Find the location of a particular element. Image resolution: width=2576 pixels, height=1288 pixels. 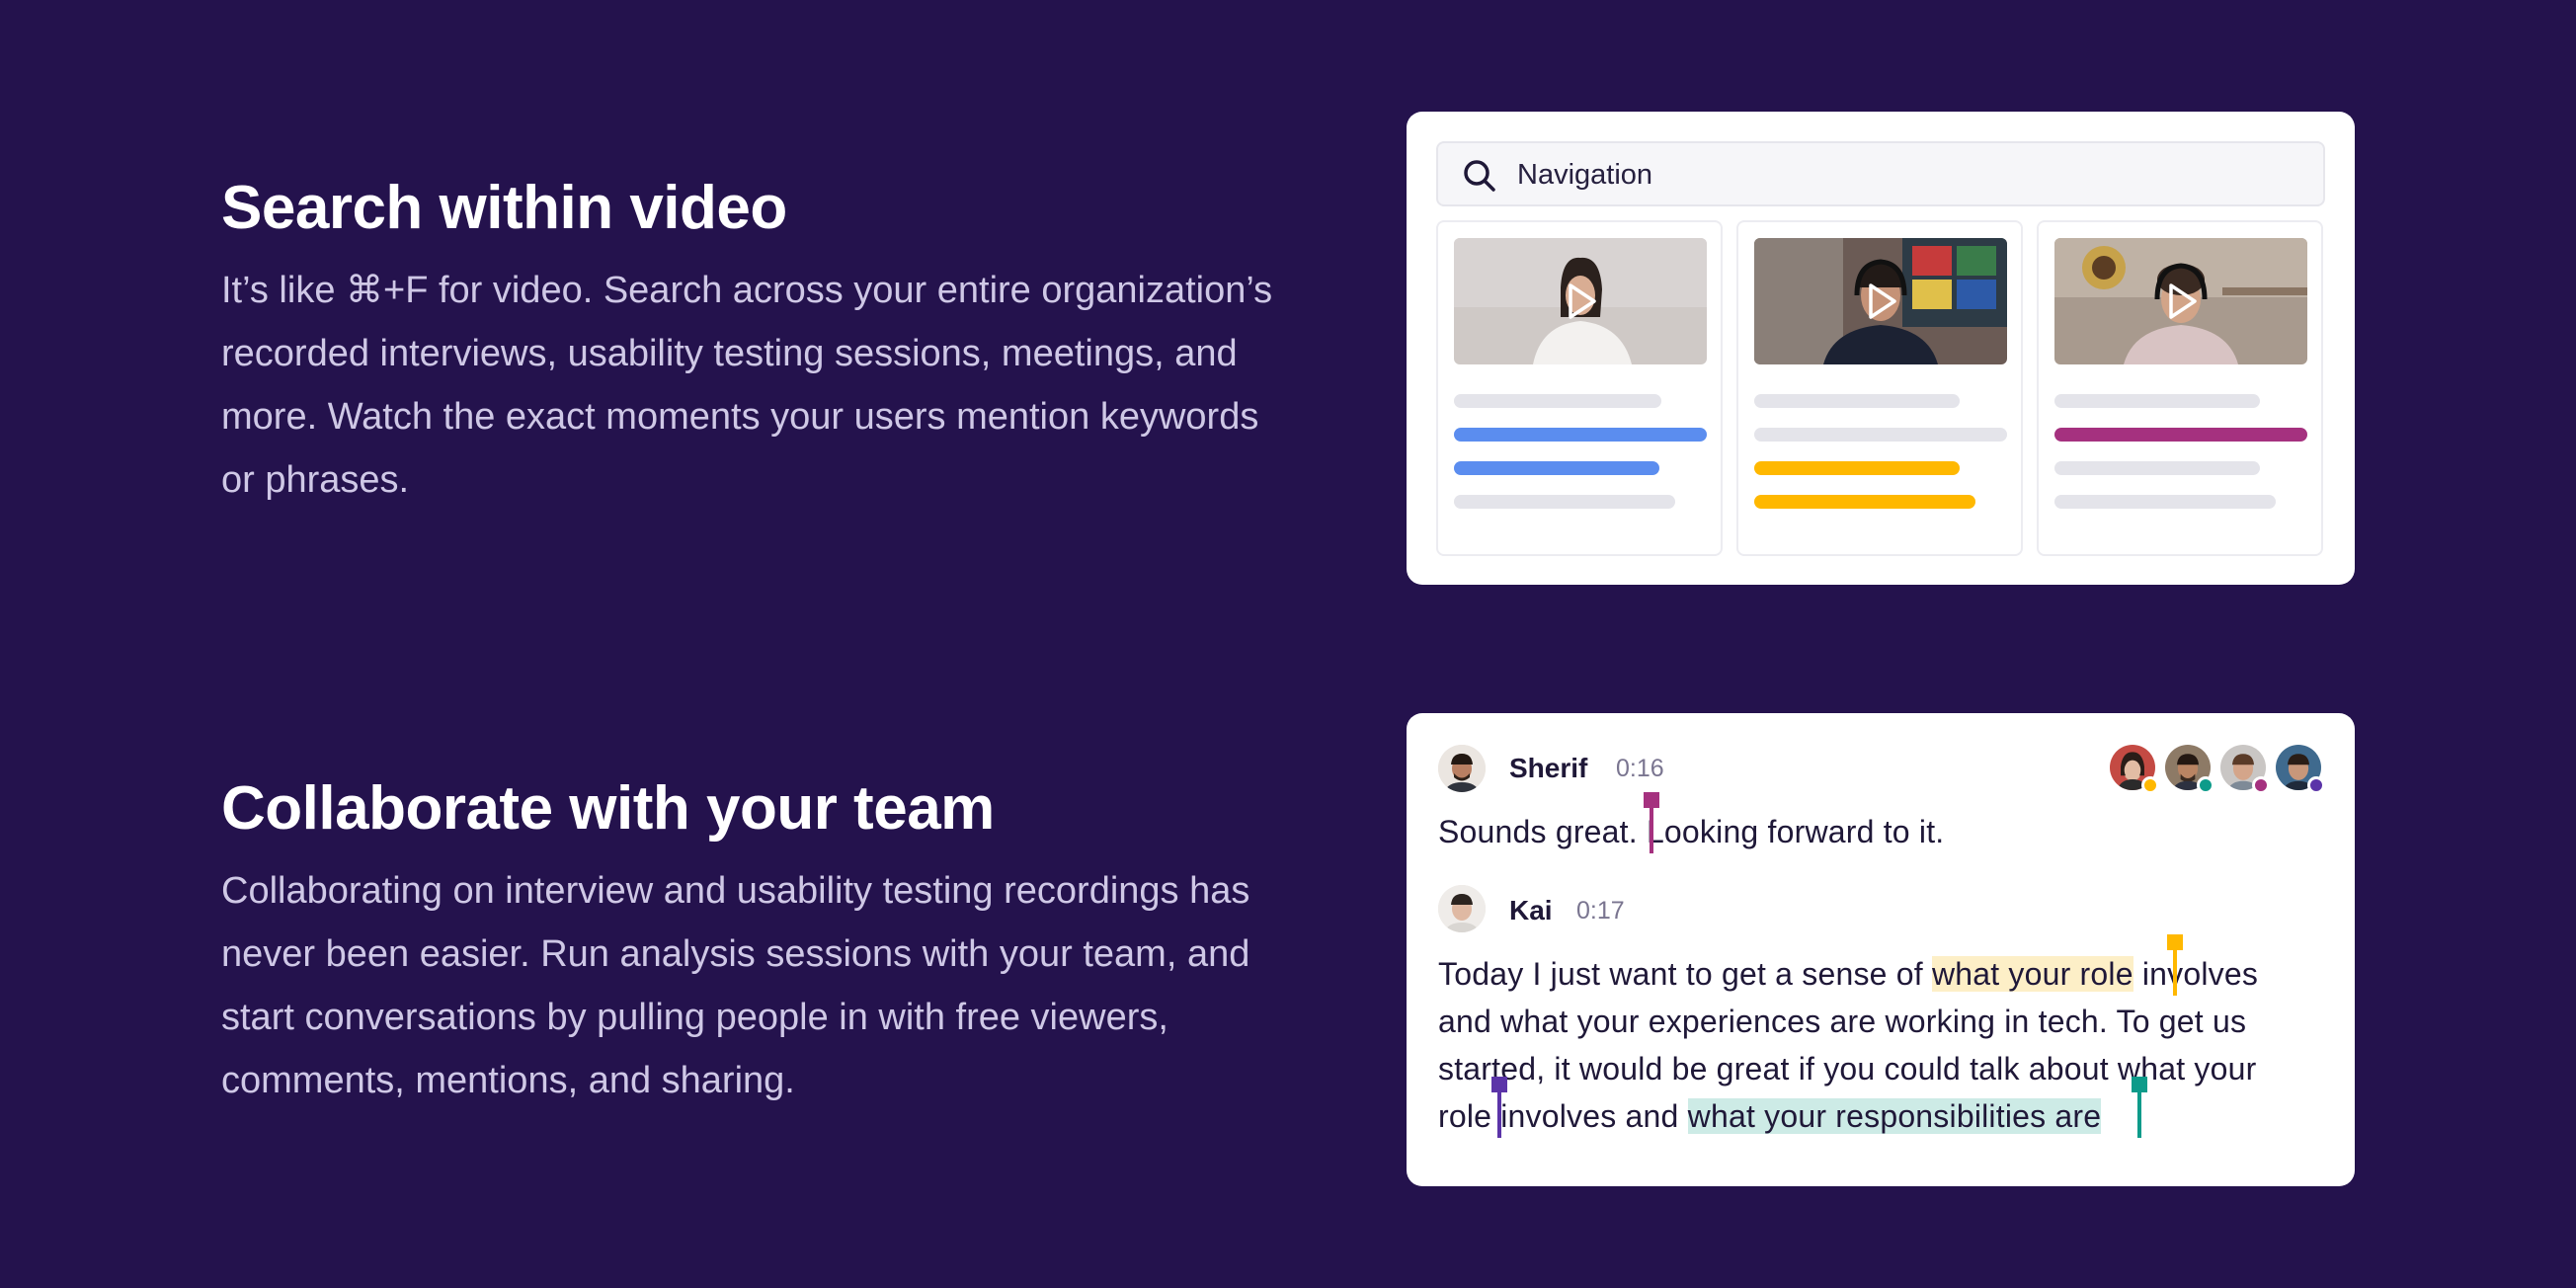

speaker-name: Kai is located at coordinates (1531, 910).